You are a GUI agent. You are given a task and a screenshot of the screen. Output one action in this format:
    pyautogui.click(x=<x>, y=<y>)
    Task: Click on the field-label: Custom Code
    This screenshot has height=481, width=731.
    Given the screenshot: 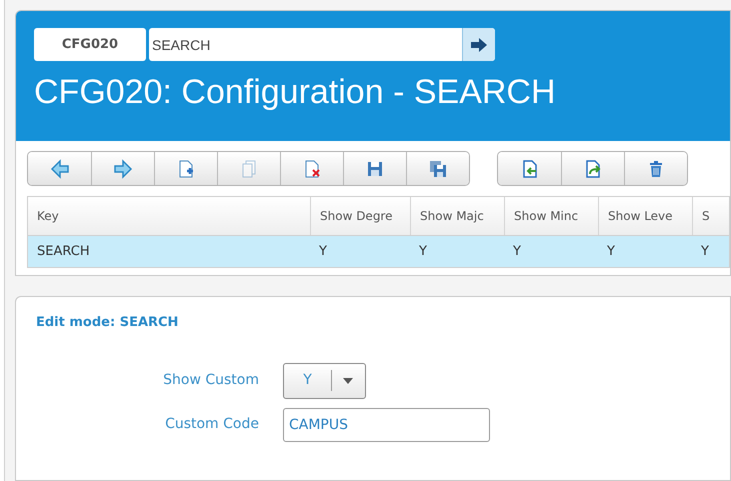 What is the action you would take?
    pyautogui.click(x=211, y=424)
    